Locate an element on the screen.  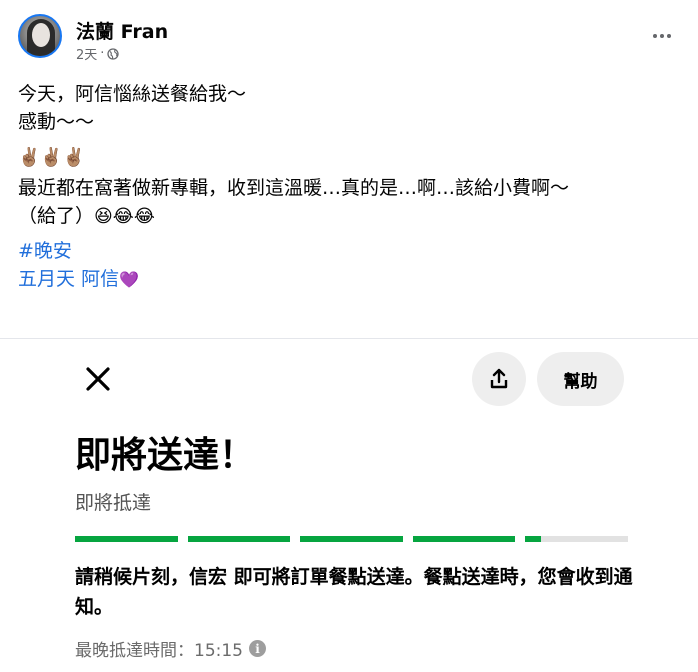
post-image-divider is located at coordinates (349, 338).